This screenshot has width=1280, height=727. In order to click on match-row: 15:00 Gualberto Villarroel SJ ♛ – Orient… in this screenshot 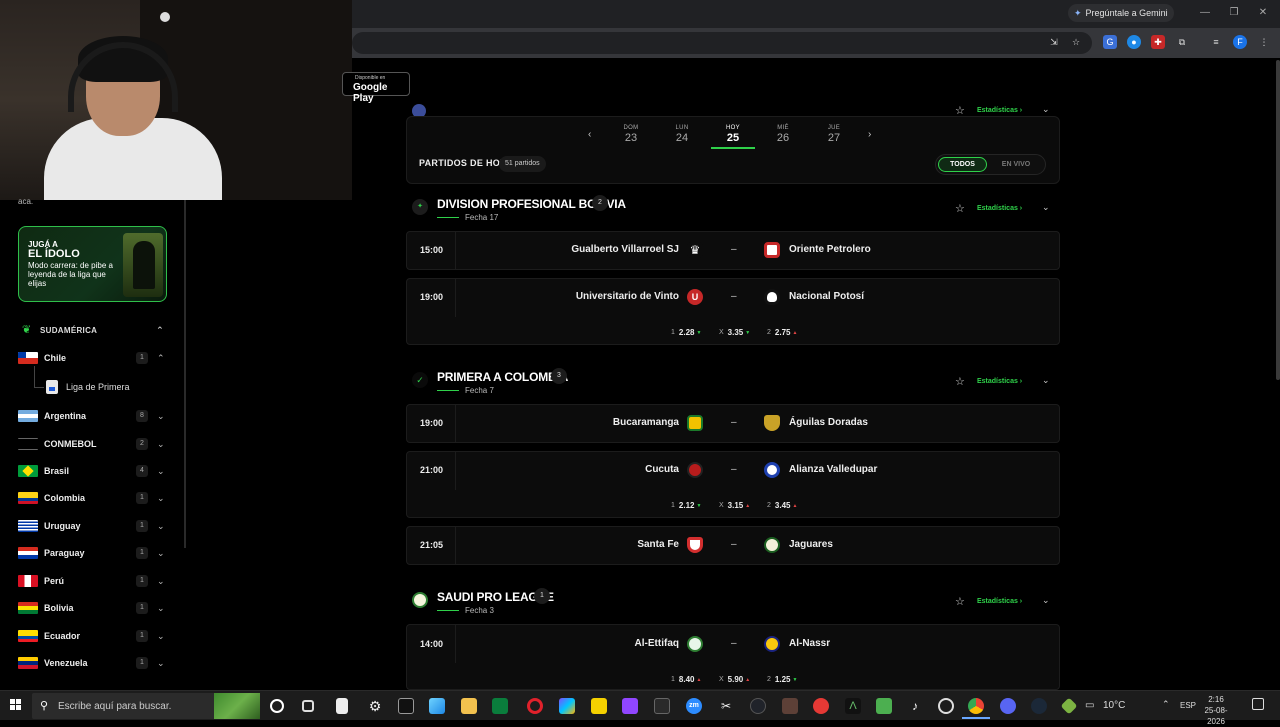, I will do `click(733, 250)`.